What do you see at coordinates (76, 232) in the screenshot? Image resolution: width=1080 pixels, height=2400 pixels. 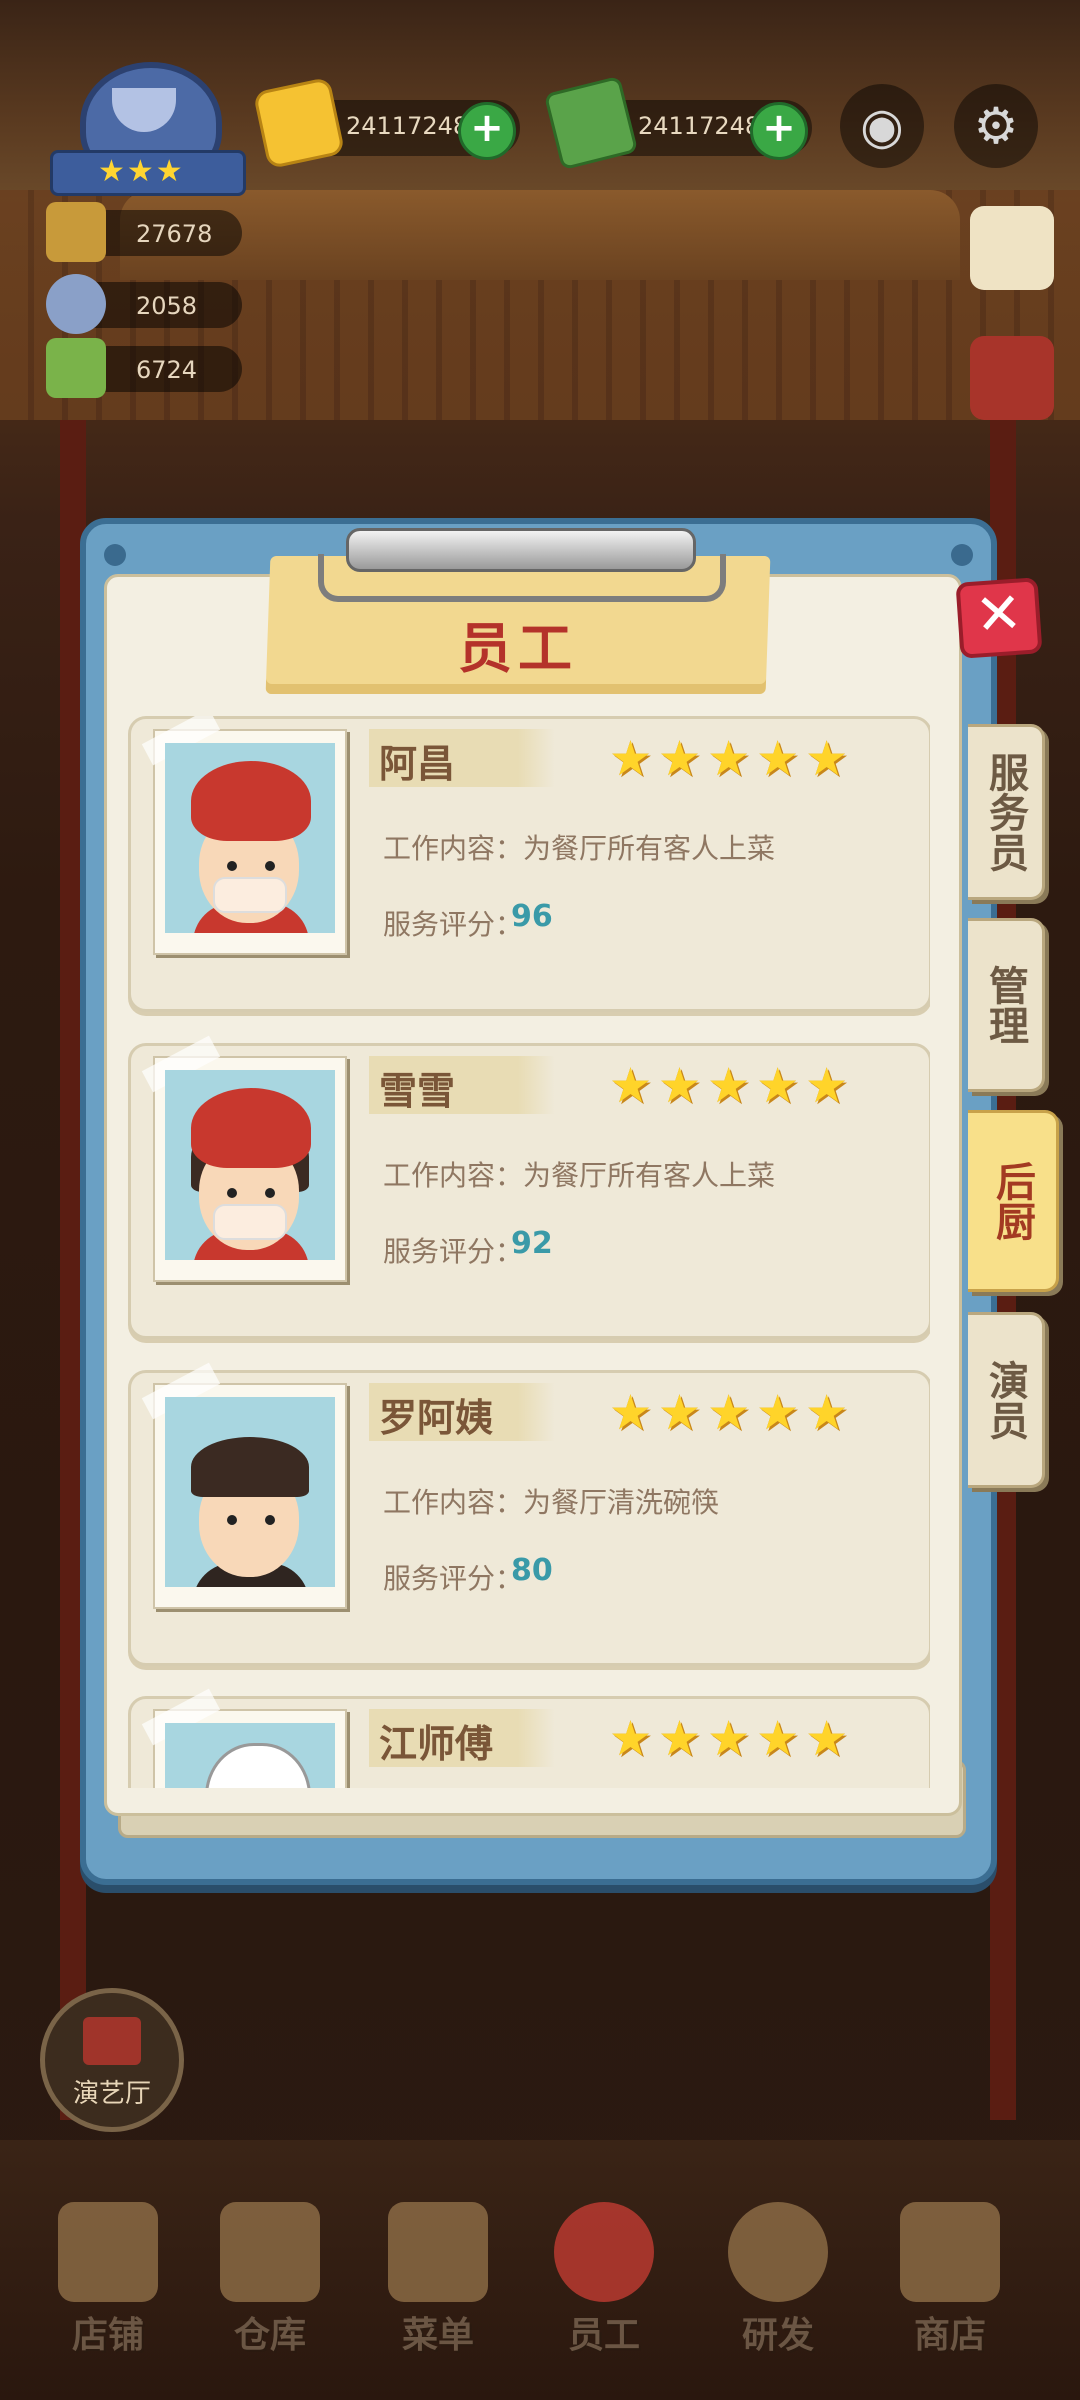 I see `table-icon` at bounding box center [76, 232].